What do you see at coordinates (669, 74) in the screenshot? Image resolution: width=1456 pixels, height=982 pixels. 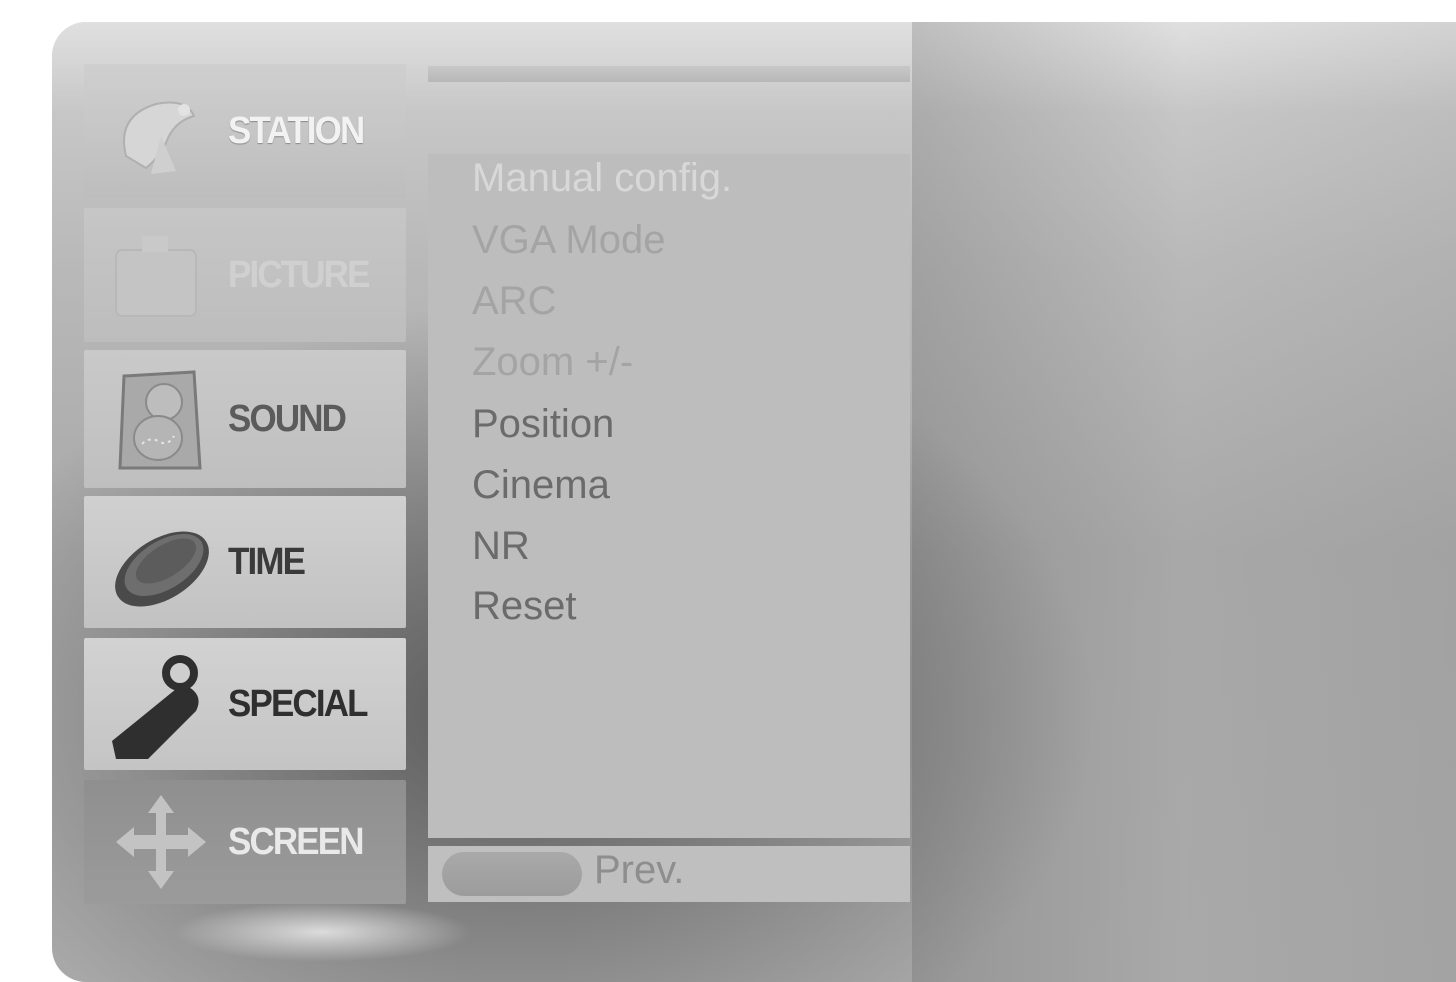 I see `title-strip` at bounding box center [669, 74].